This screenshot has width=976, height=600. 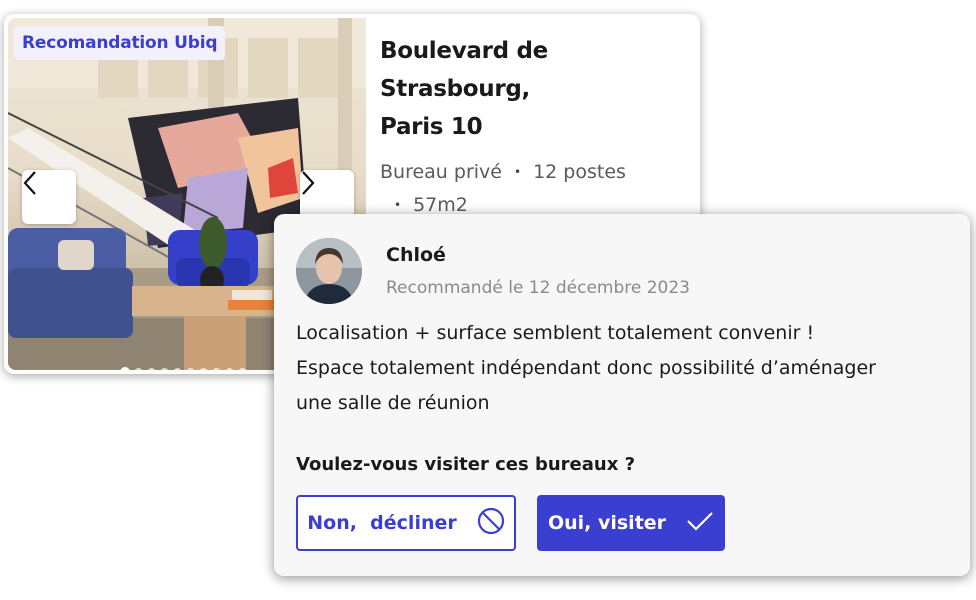 What do you see at coordinates (491, 523) in the screenshot?
I see `ban-icon` at bounding box center [491, 523].